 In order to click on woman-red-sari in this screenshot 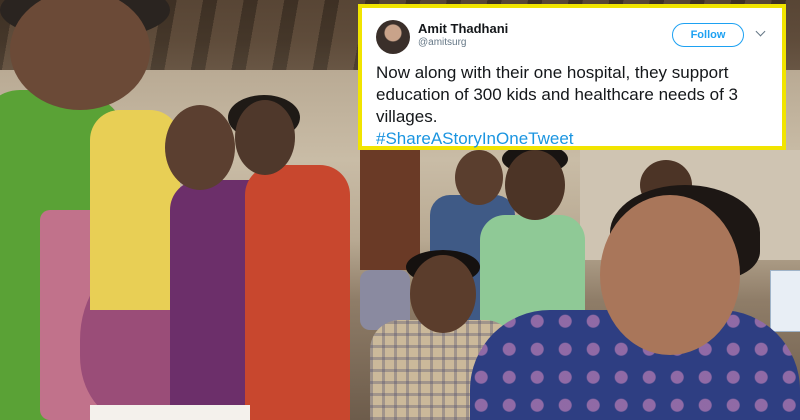, I will do `click(297, 292)`.